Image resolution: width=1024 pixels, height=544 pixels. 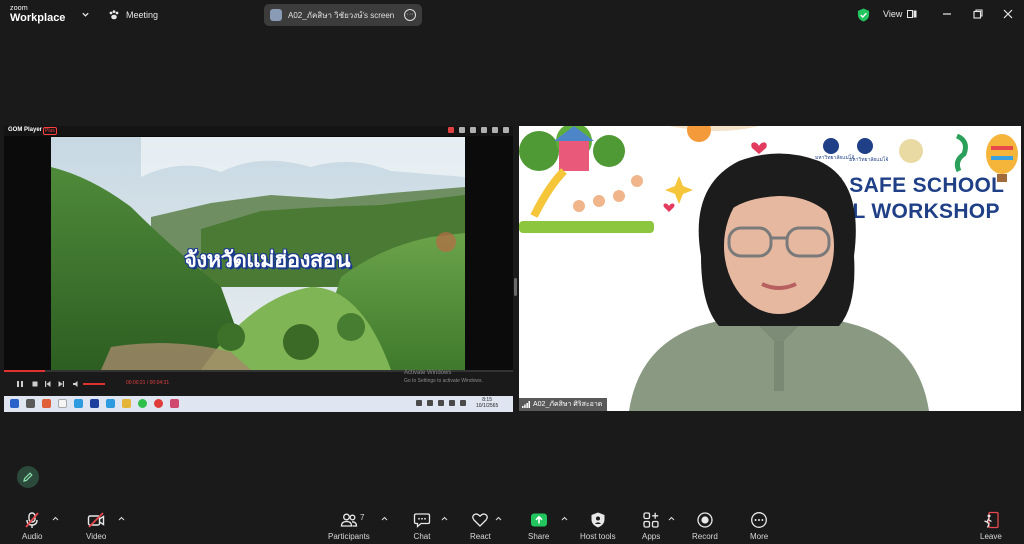 I want to click on taskbar-date: 10/1/2565, so click(x=487, y=406).